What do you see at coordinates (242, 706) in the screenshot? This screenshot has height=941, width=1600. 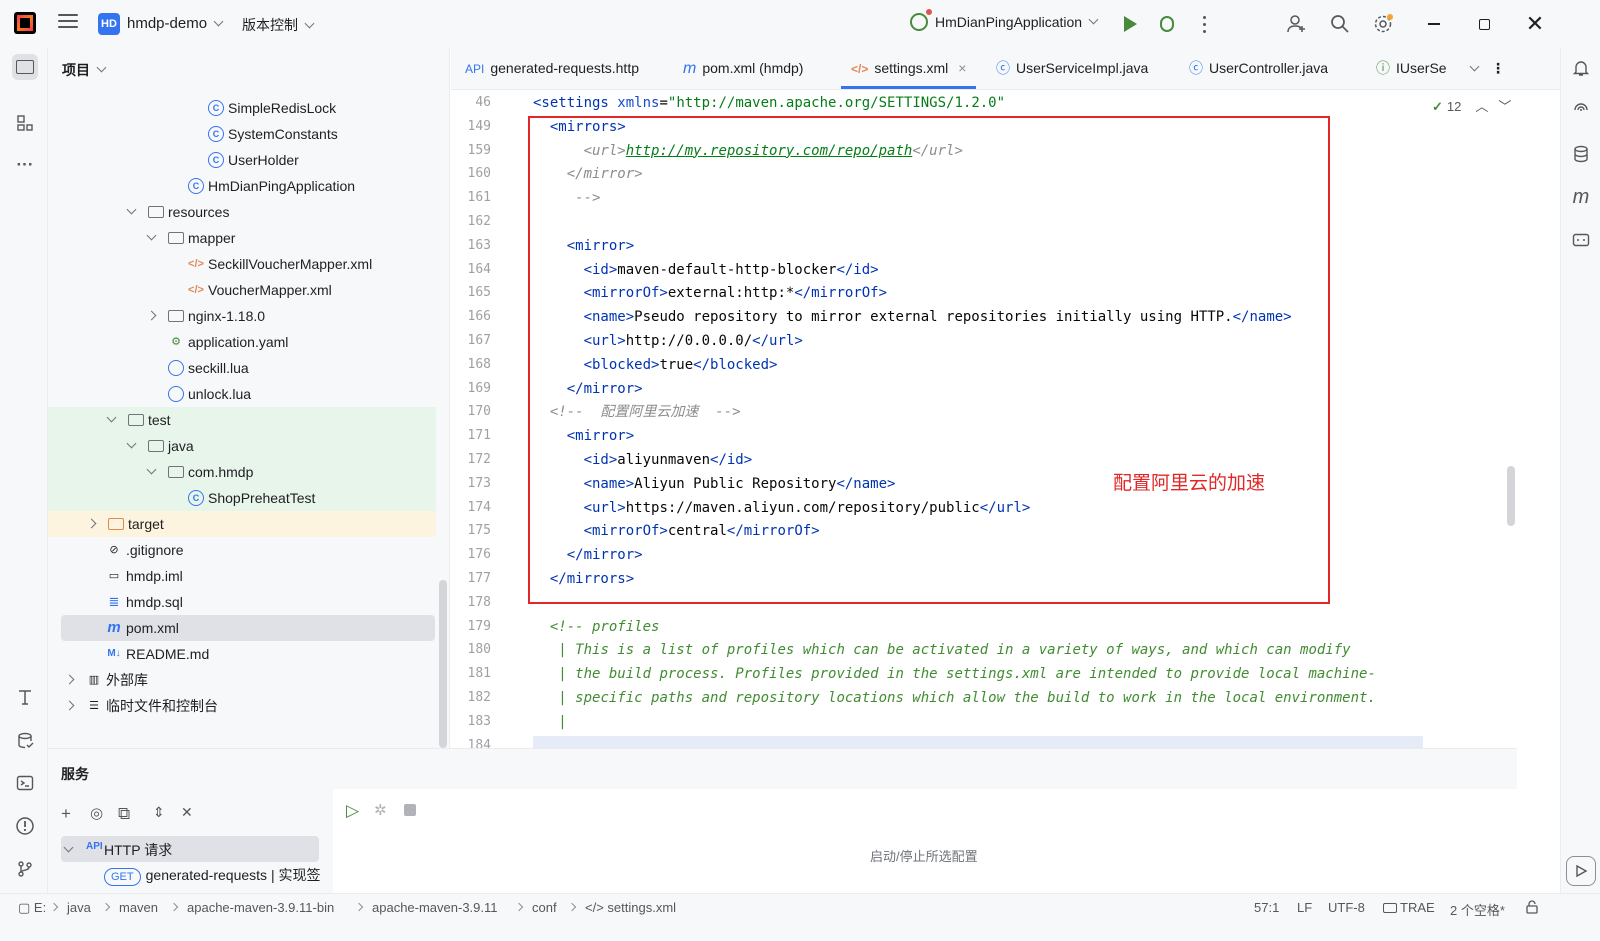 I see `tree-item: ☰ 临时文件和控制台` at bounding box center [242, 706].